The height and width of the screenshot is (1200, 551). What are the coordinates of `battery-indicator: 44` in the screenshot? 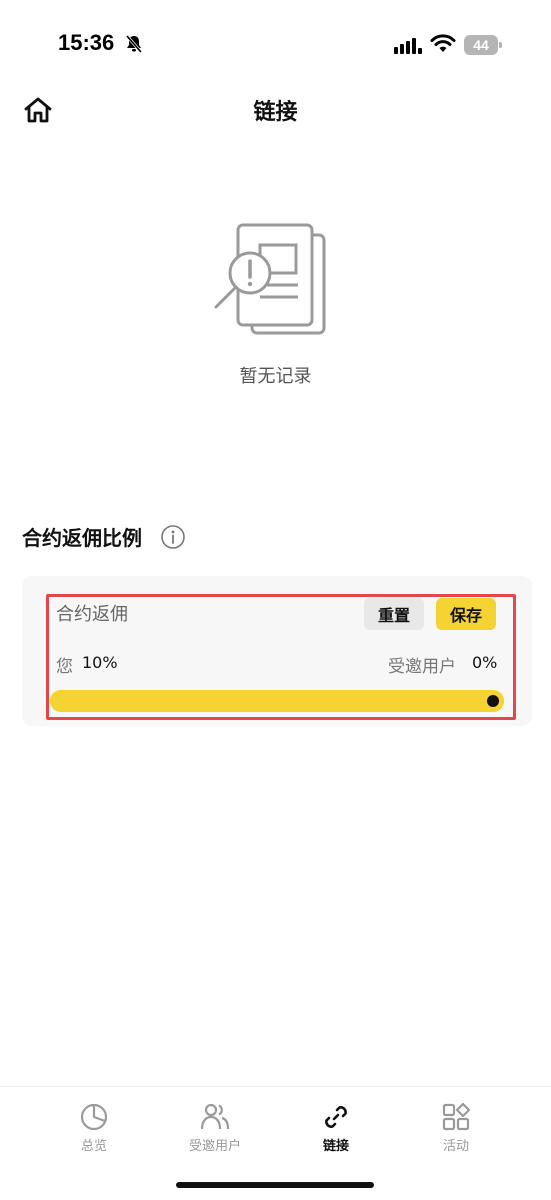 It's located at (483, 45).